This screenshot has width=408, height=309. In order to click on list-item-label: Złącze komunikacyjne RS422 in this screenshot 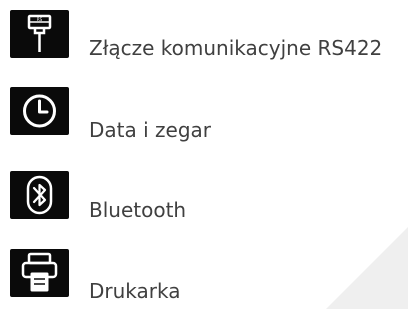, I will do `click(236, 48)`.